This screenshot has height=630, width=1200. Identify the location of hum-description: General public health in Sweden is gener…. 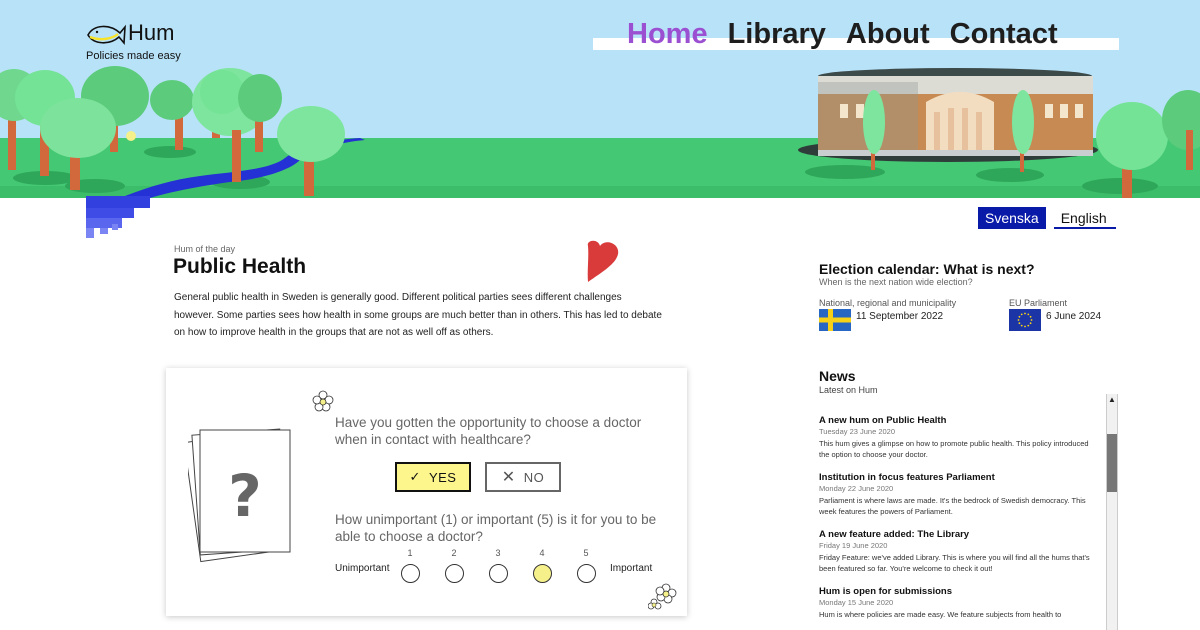
(418, 315).